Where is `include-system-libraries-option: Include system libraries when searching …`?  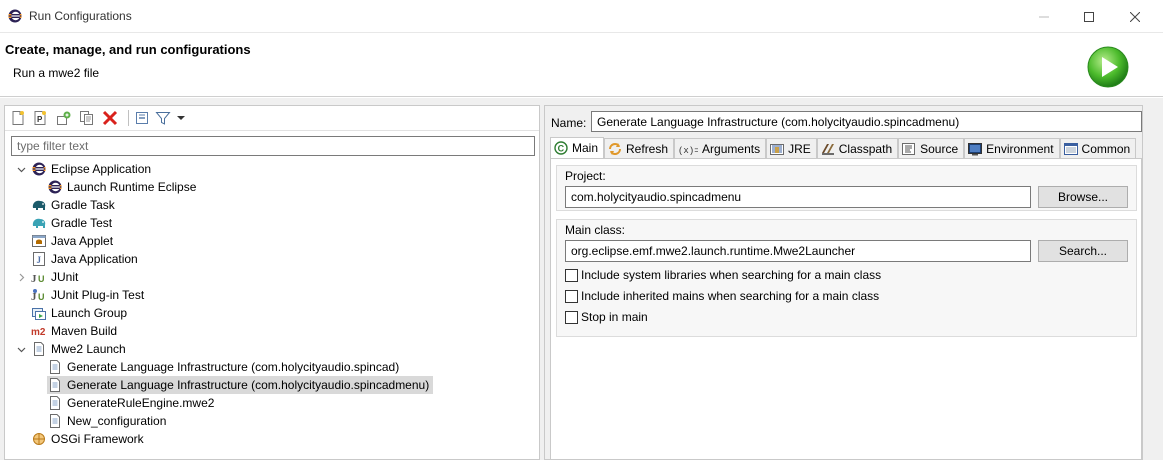 include-system-libraries-option: Include system libraries when searching … is located at coordinates (723, 275).